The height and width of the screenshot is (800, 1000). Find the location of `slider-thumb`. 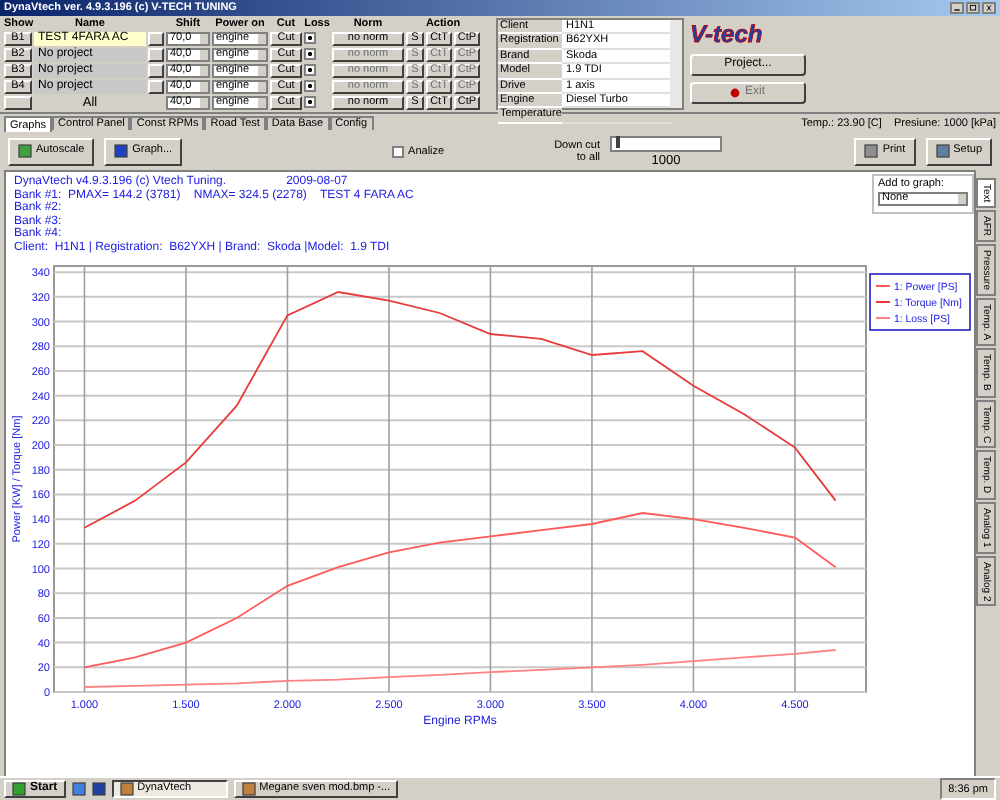

slider-thumb is located at coordinates (617, 141).